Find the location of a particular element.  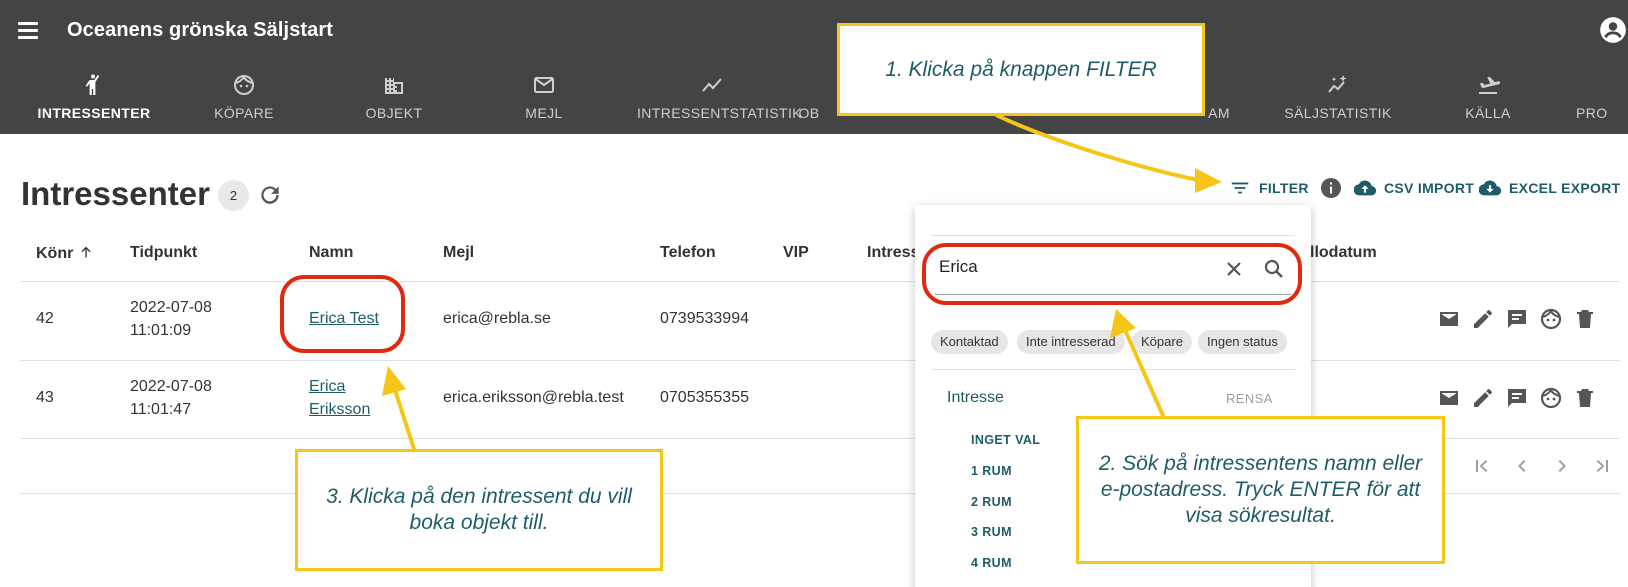

sparkle-chart-icon is located at coordinates (1337, 84).